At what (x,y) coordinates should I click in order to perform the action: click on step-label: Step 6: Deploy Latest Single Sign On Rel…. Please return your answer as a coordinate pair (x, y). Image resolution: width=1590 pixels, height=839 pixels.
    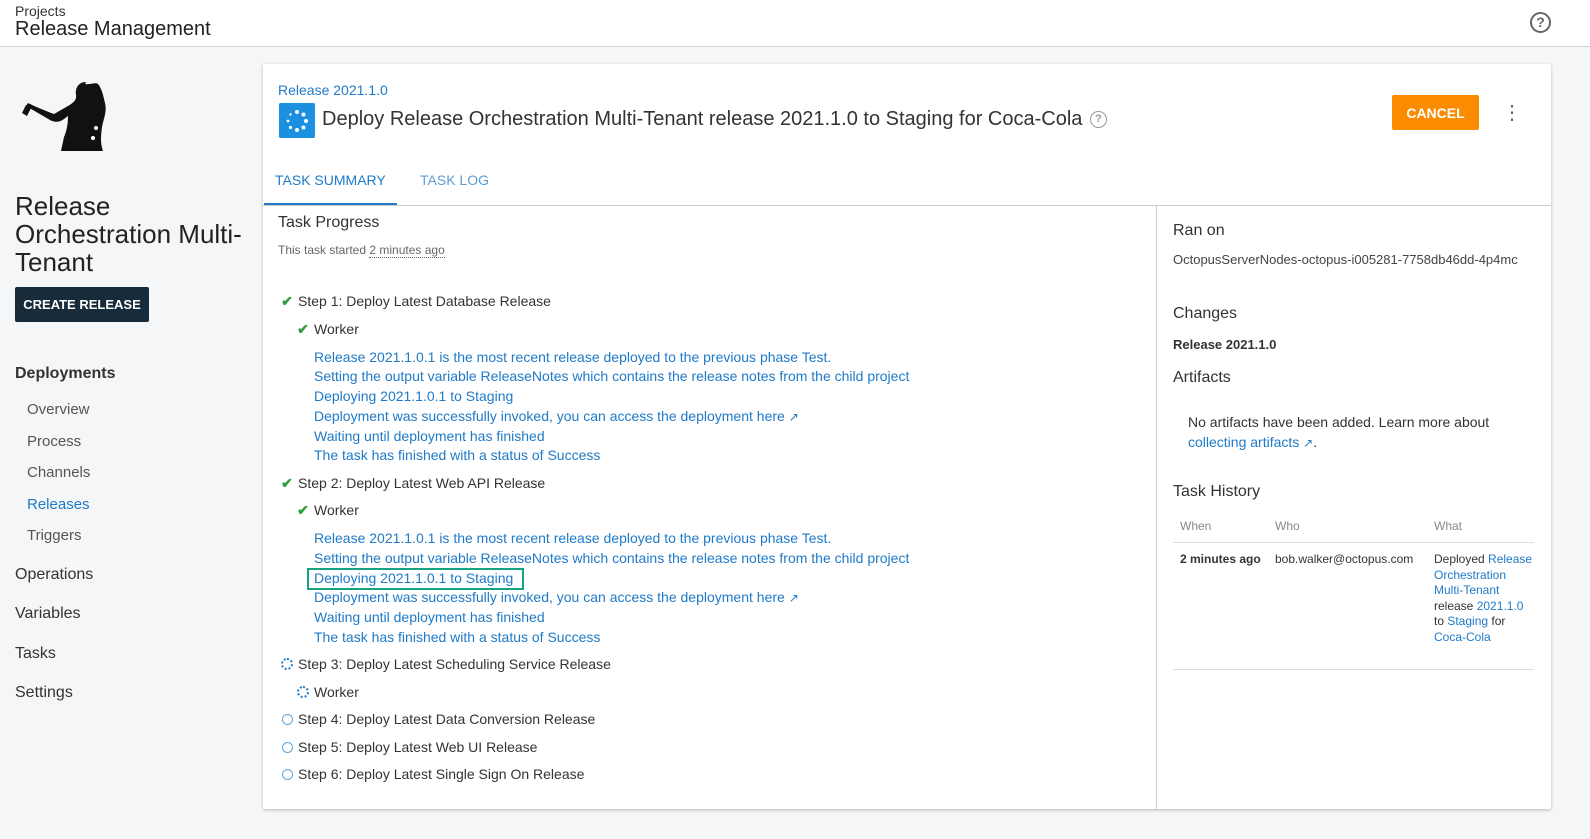
    Looking at the image, I should click on (441, 774).